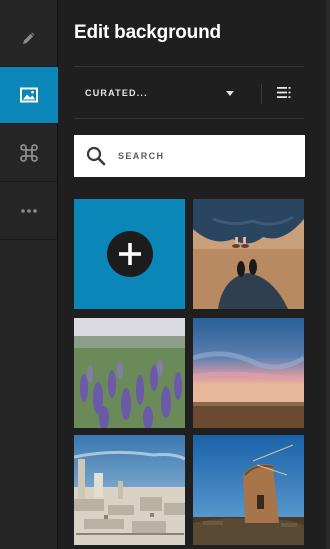  I want to click on search-box, so click(189, 156).